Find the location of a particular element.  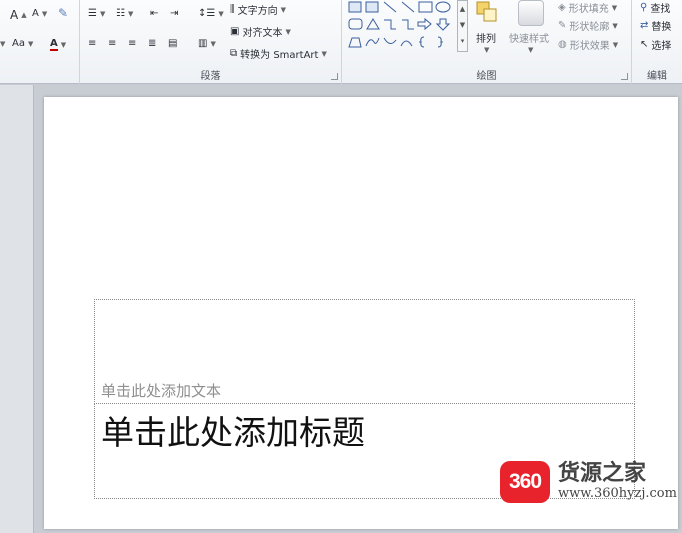

align-center-icon: ≡ is located at coordinates (112, 43).